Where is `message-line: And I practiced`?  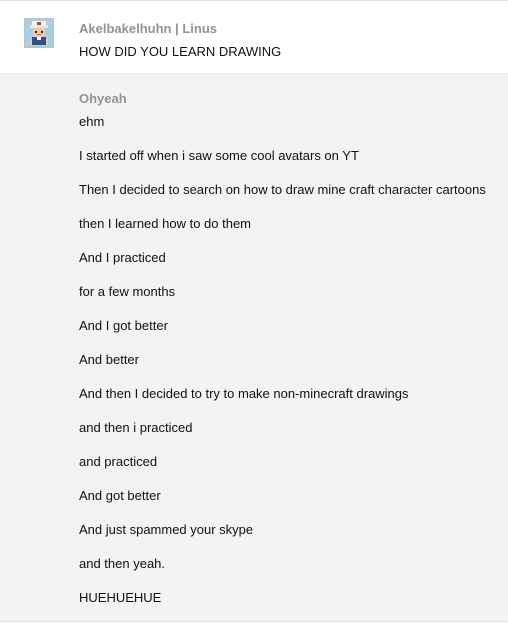
message-line: And I practiced is located at coordinates (122, 257).